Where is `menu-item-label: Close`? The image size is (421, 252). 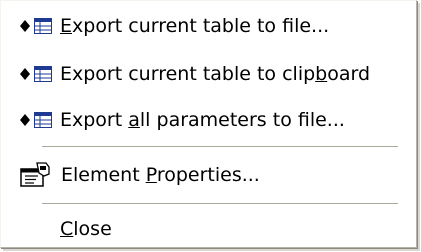
menu-item-label: Close is located at coordinates (86, 229).